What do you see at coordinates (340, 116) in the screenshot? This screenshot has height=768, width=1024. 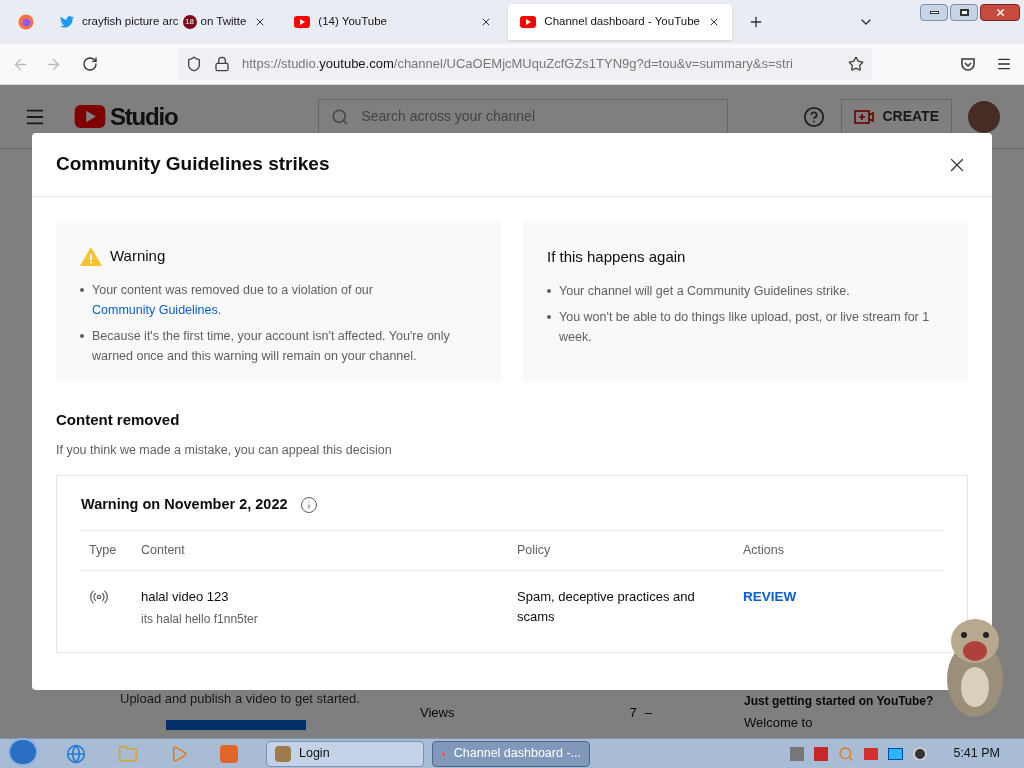 I see `search-icon` at bounding box center [340, 116].